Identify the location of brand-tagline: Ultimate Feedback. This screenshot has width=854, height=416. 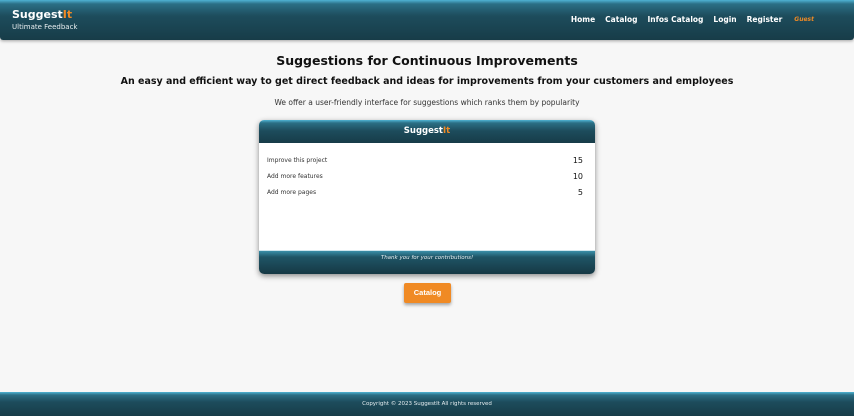
(45, 27).